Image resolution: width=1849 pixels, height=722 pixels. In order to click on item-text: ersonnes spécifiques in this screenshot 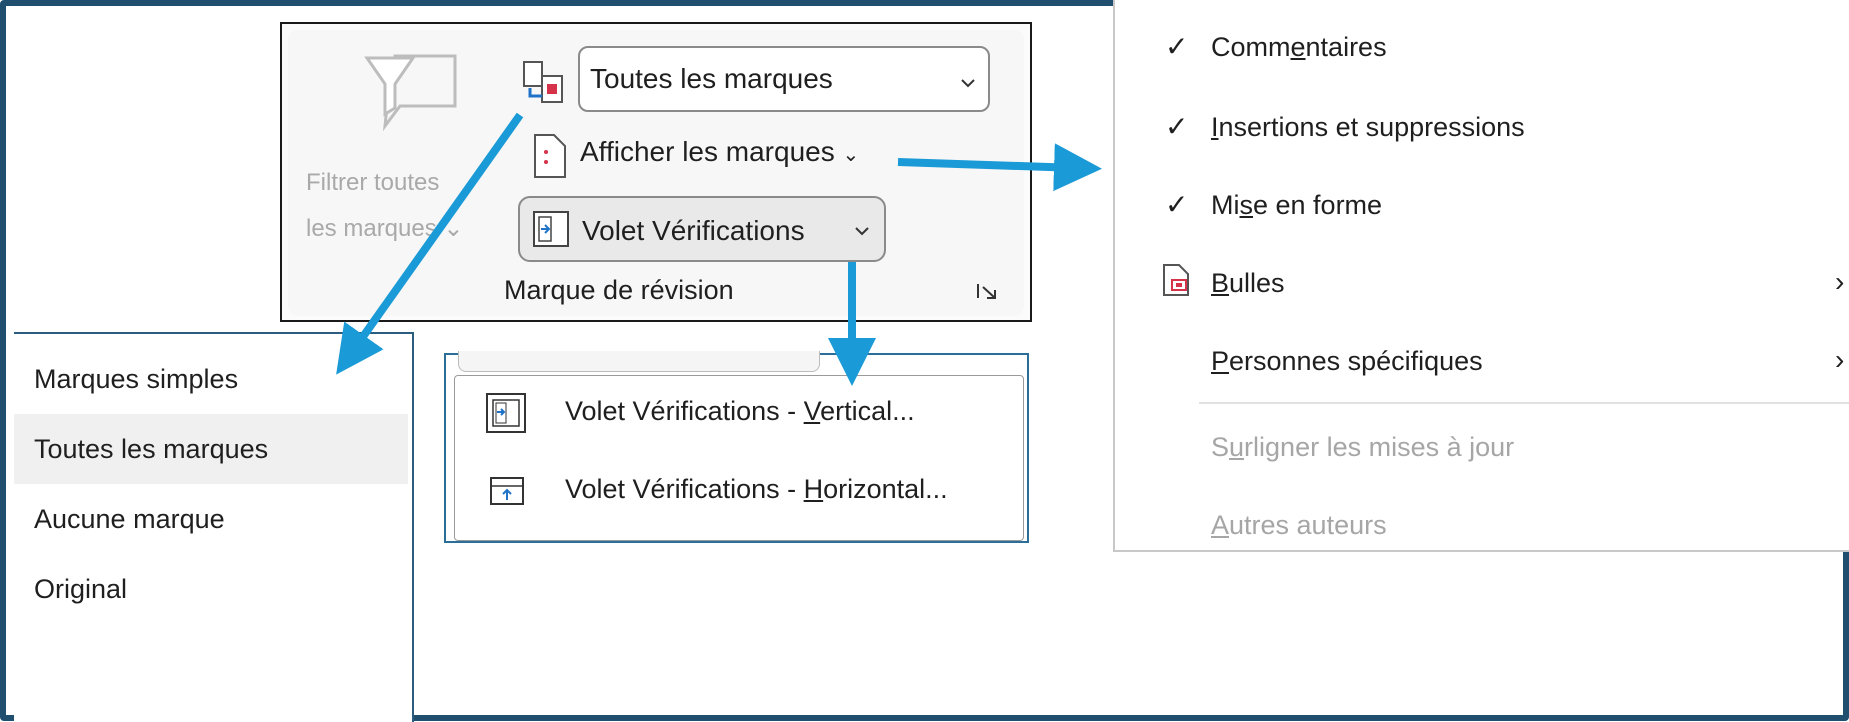, I will do `click(1356, 361)`.